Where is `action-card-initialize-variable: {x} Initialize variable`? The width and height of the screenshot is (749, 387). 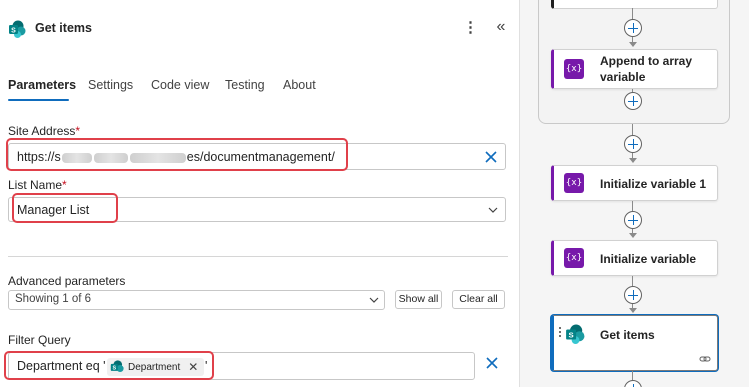 action-card-initialize-variable: {x} Initialize variable is located at coordinates (634, 258).